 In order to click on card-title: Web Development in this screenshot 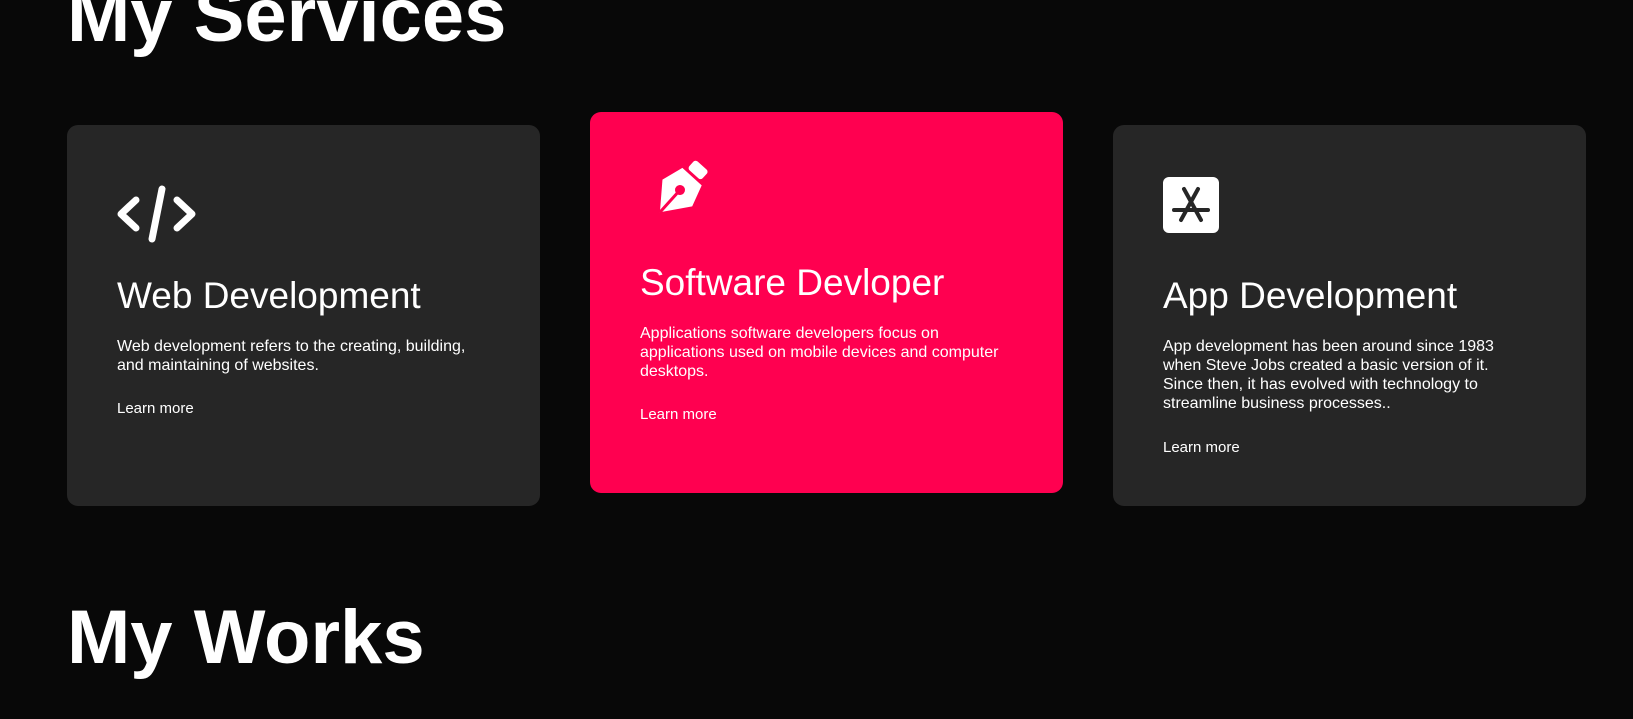, I will do `click(269, 295)`.